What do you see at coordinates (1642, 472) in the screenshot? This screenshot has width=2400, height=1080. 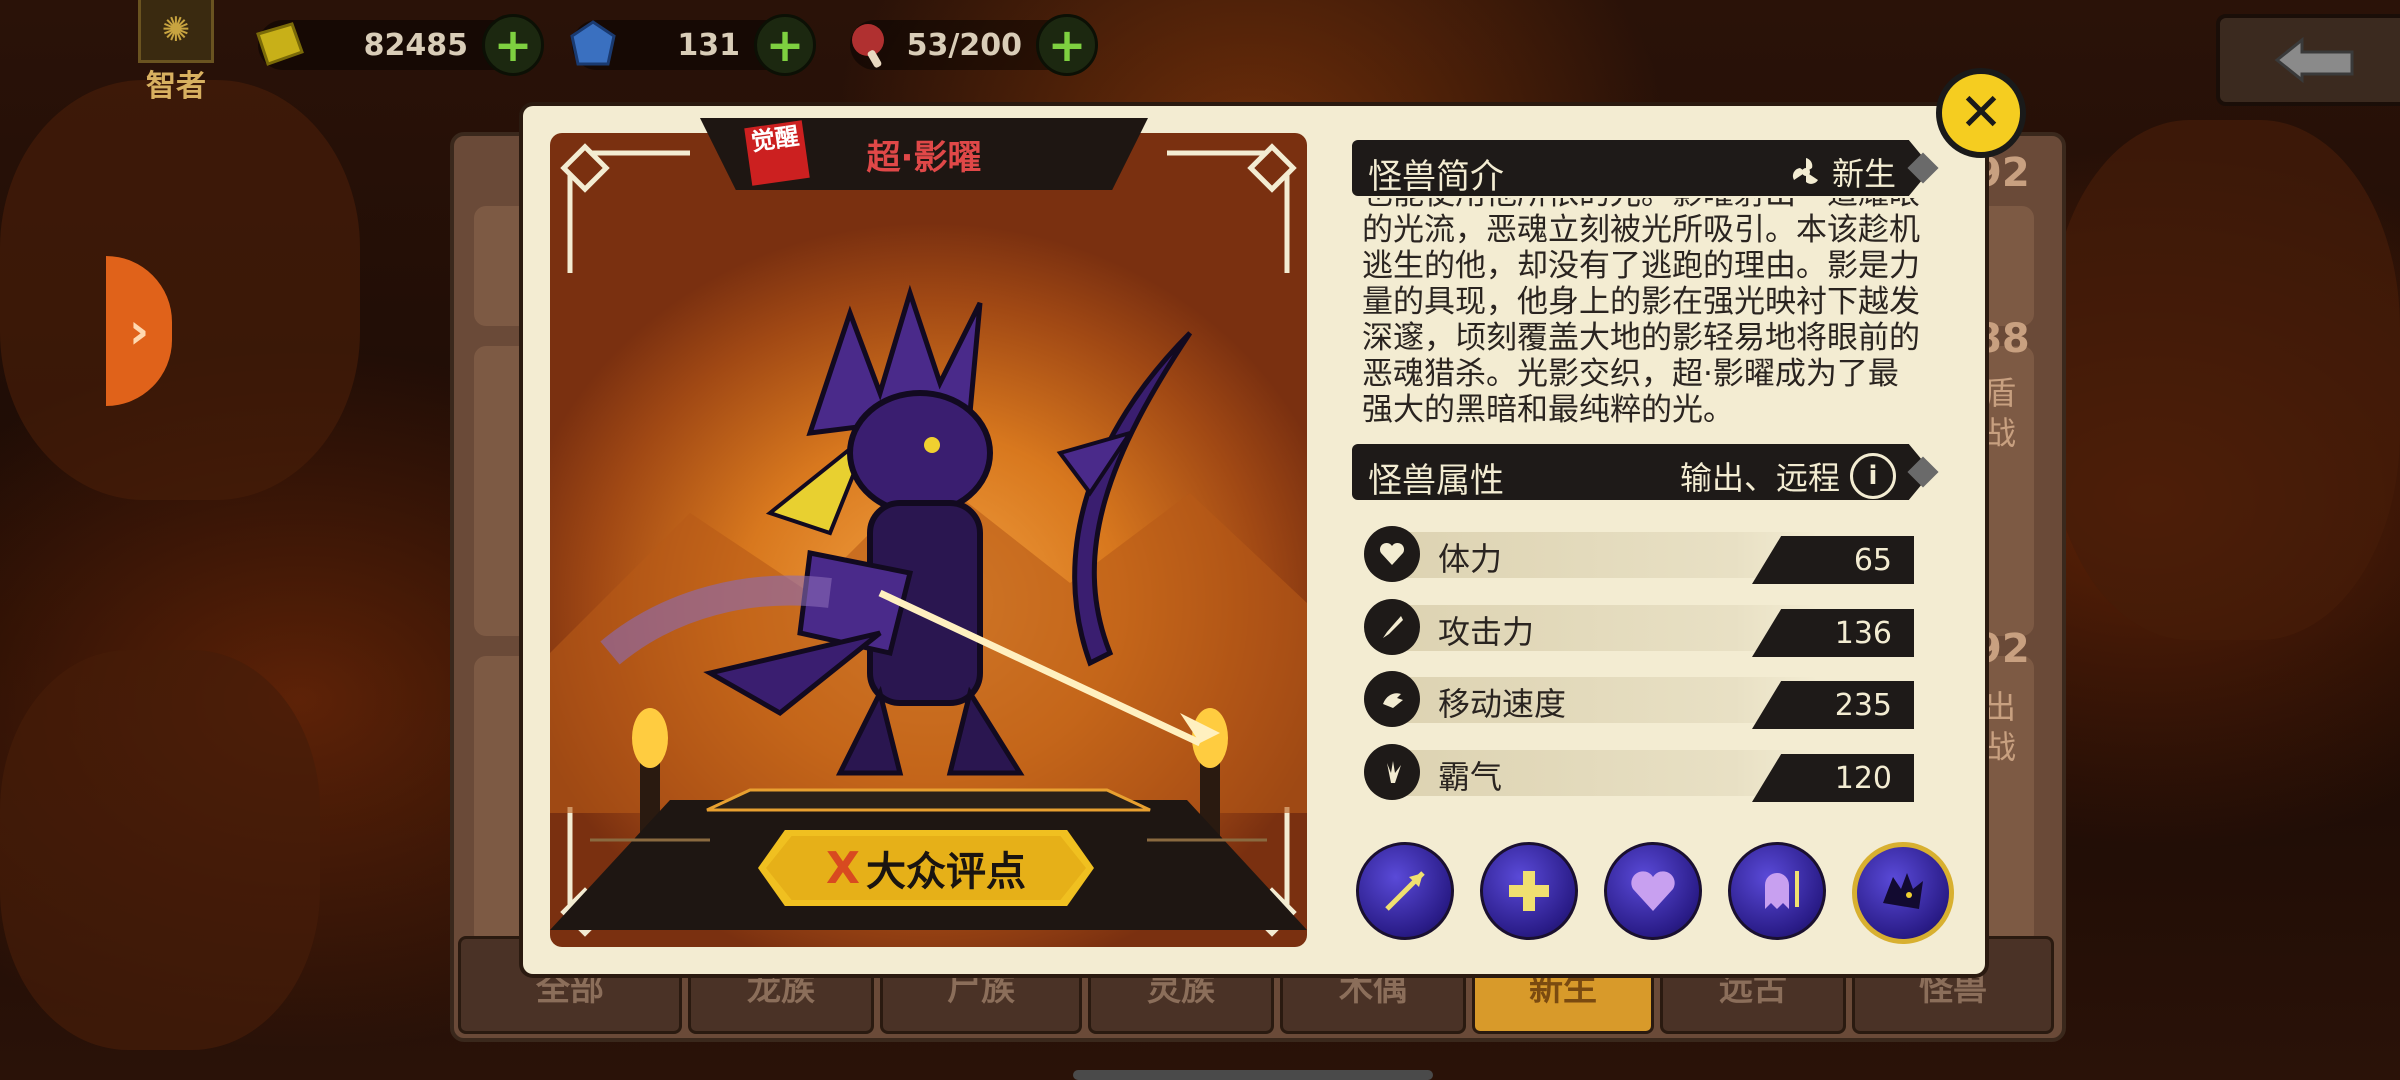 I see `attributes-header: 怪兽属性 输出、远程 i` at bounding box center [1642, 472].